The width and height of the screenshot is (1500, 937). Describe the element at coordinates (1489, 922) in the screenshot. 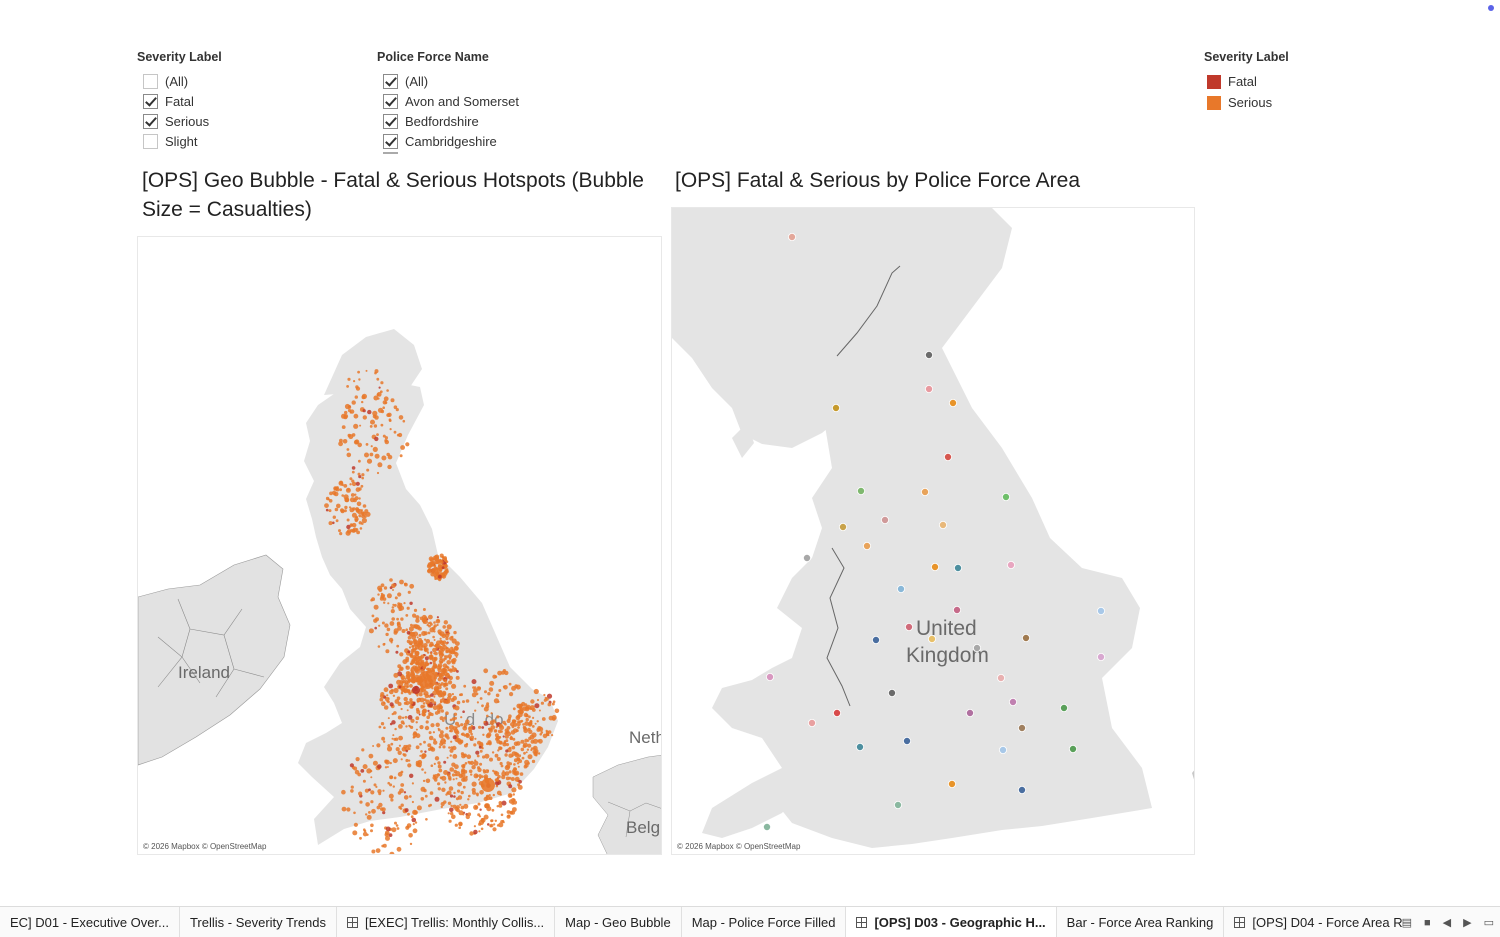

I see `presentation-icon: ▭` at that location.